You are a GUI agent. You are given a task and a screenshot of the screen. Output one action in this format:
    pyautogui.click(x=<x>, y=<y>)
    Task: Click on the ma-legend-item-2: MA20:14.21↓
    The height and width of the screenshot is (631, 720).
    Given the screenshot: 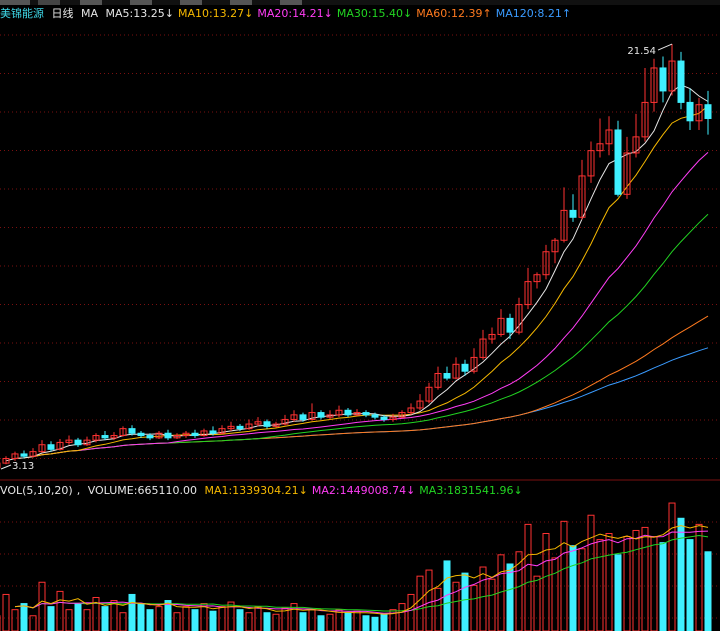 What is the action you would take?
    pyautogui.click(x=295, y=13)
    